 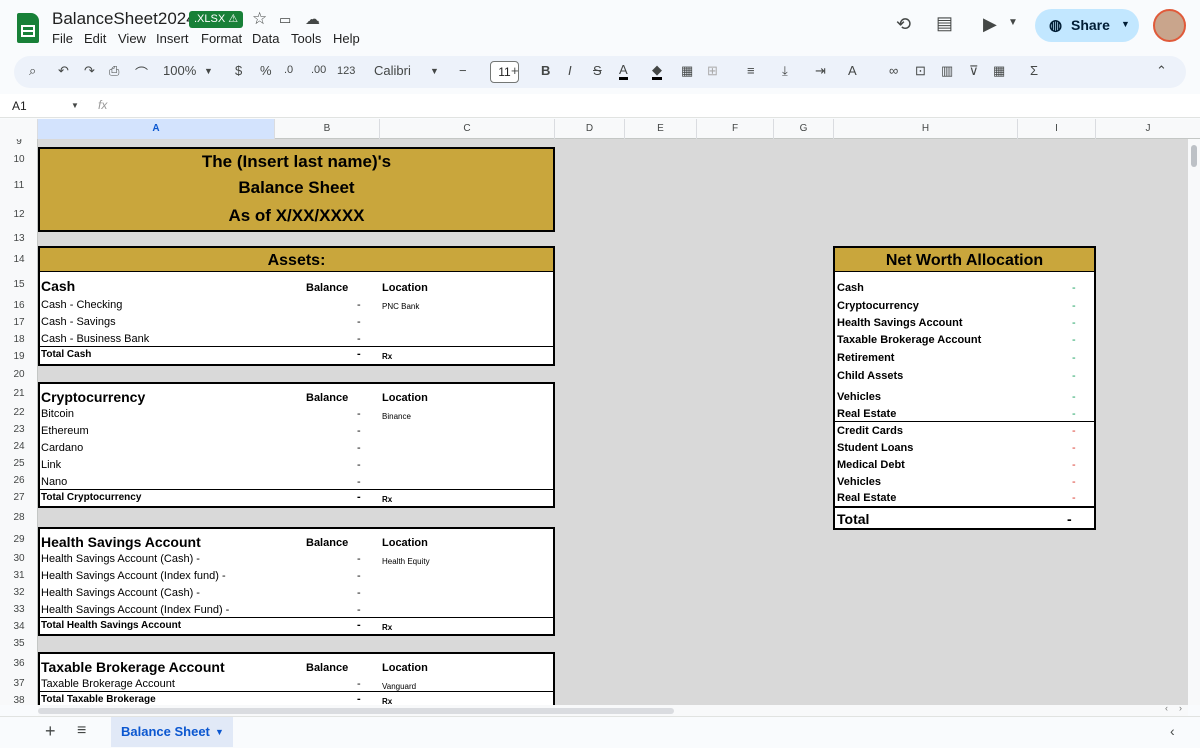 What do you see at coordinates (878, 306) in the screenshot?
I see `allocation-label: Cryptocurrency` at bounding box center [878, 306].